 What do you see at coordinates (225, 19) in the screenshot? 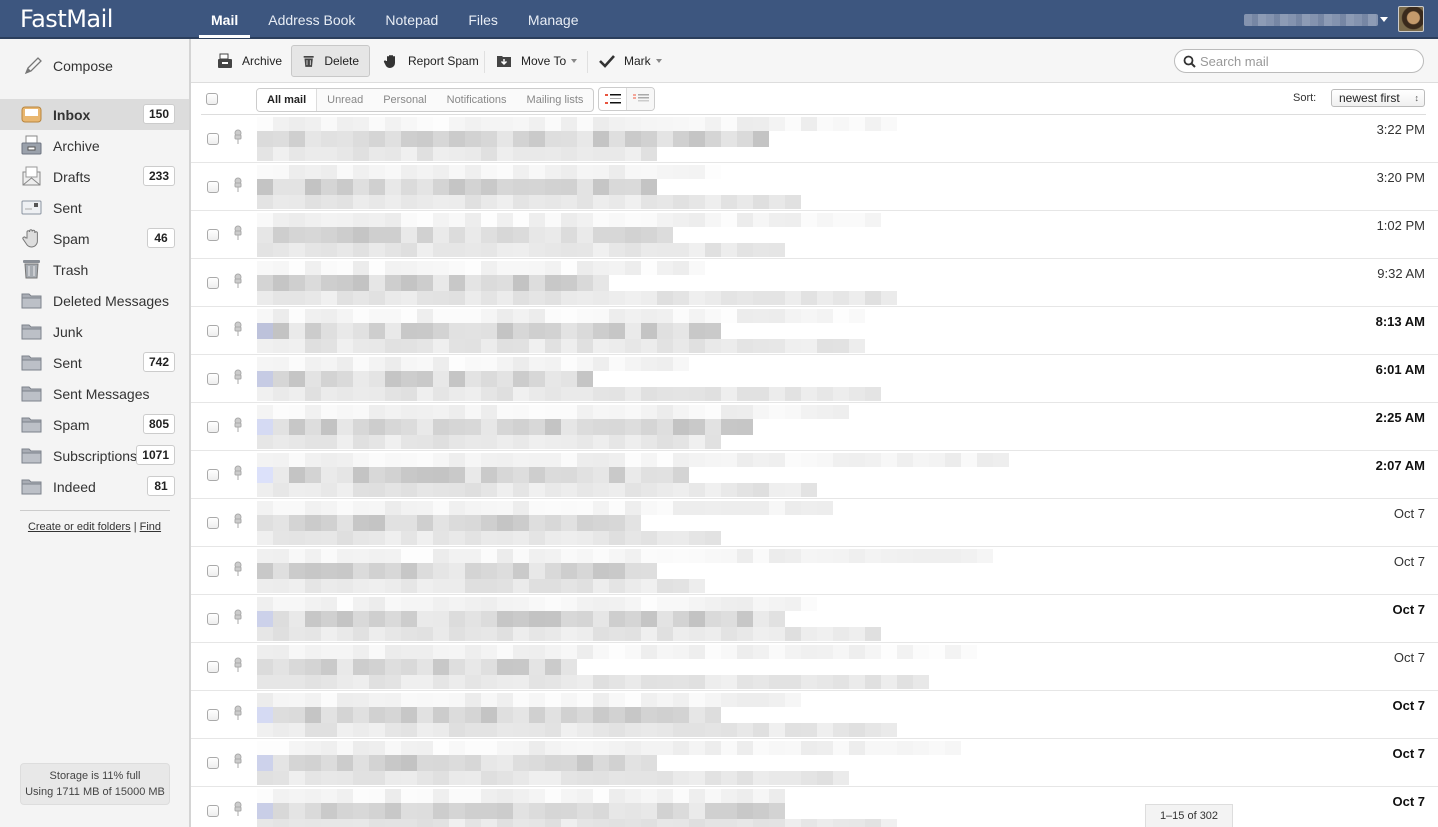
I see `tab-mail: Mail` at bounding box center [225, 19].